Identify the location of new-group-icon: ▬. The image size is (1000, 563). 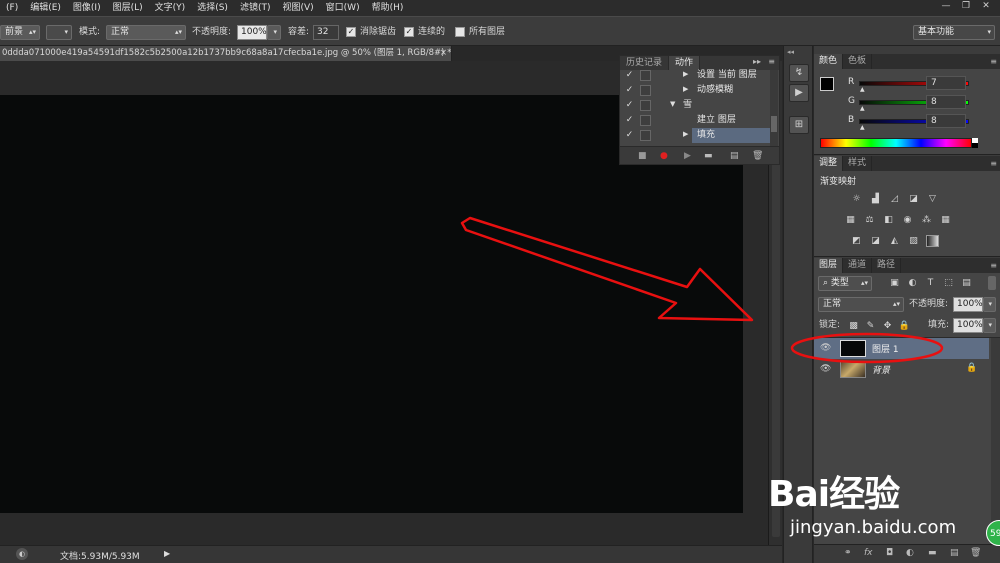
(932, 553).